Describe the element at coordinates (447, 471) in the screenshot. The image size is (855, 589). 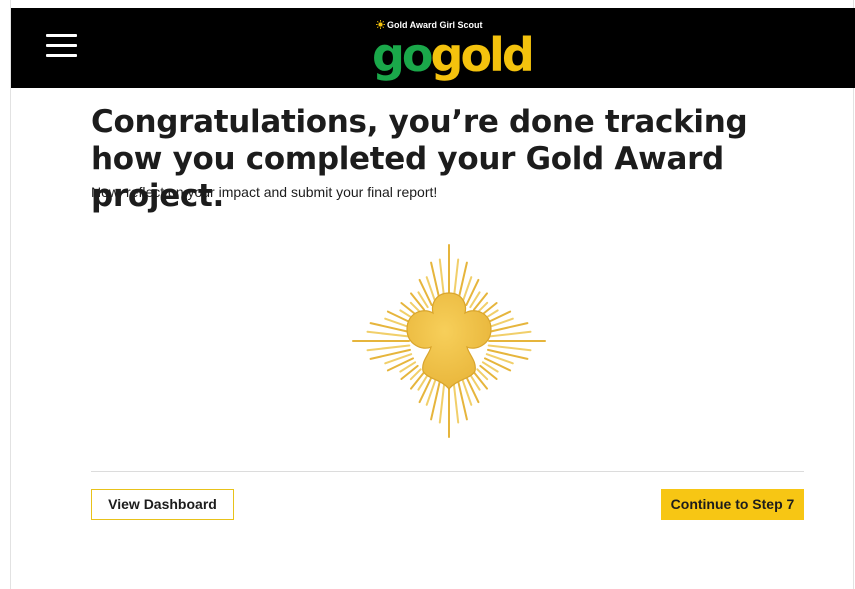
I see `section-divider` at that location.